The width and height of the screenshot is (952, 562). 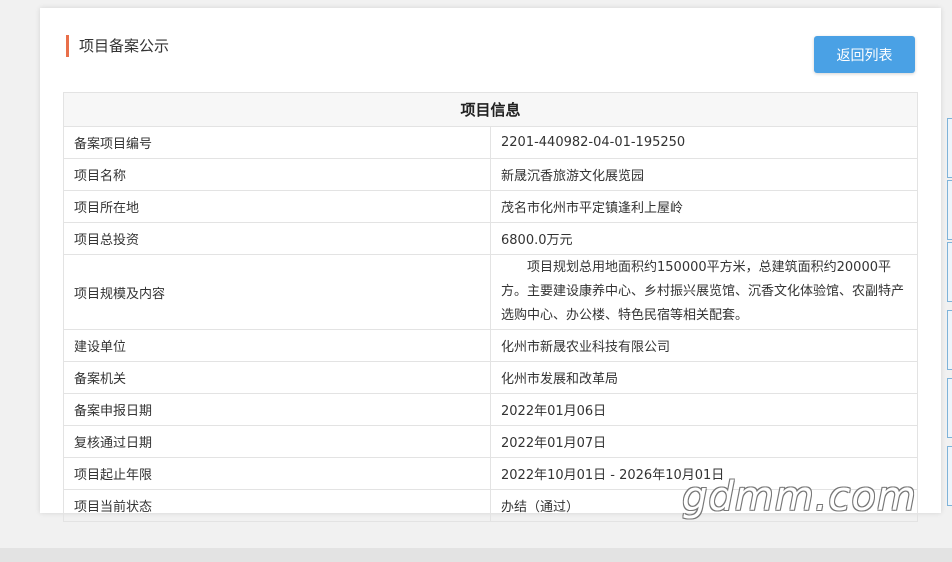 I want to click on row-value-investment: 6800.0万元, so click(x=704, y=238).